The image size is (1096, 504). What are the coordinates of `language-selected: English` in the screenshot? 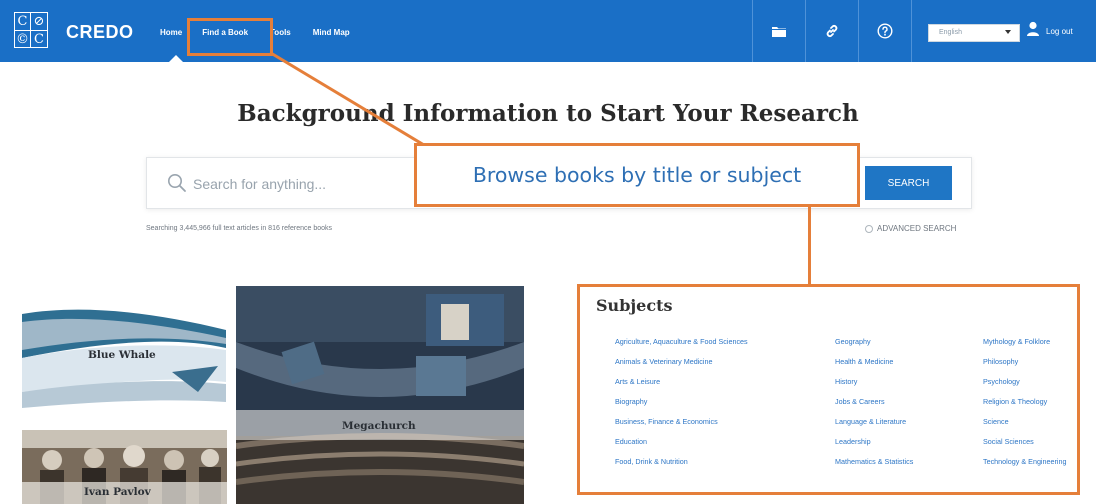 It's located at (950, 32).